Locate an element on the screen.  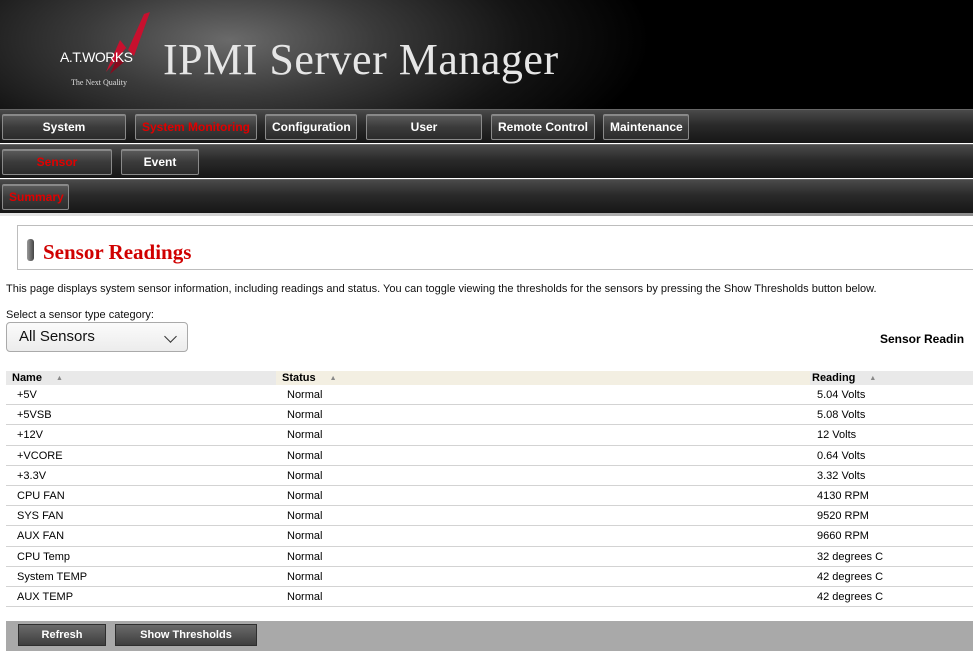
table-row: +VCORE Normal 0.64 Volts is located at coordinates (489, 456).